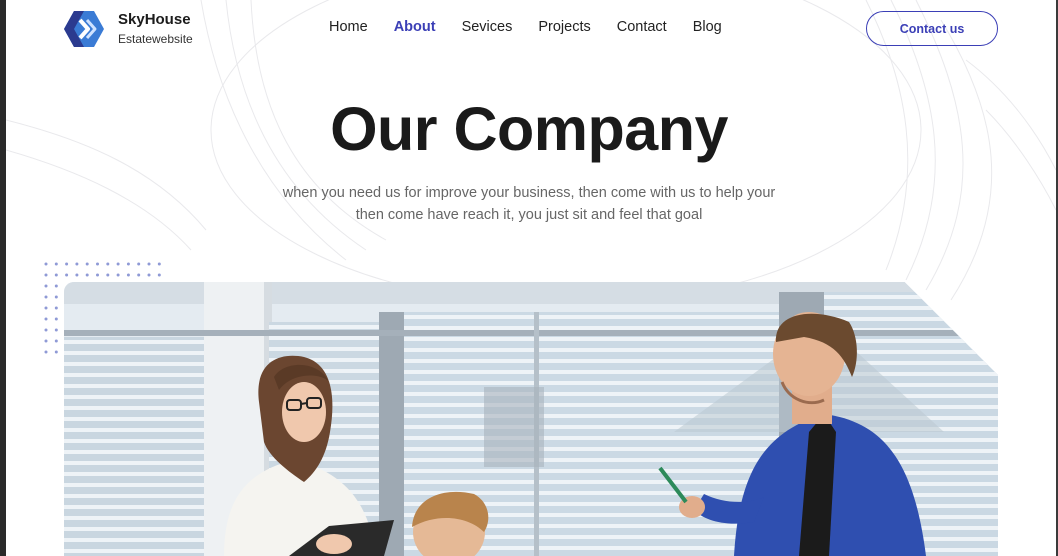 Image resolution: width=1058 pixels, height=556 pixels. I want to click on nav-item-blog: Blog, so click(707, 27).